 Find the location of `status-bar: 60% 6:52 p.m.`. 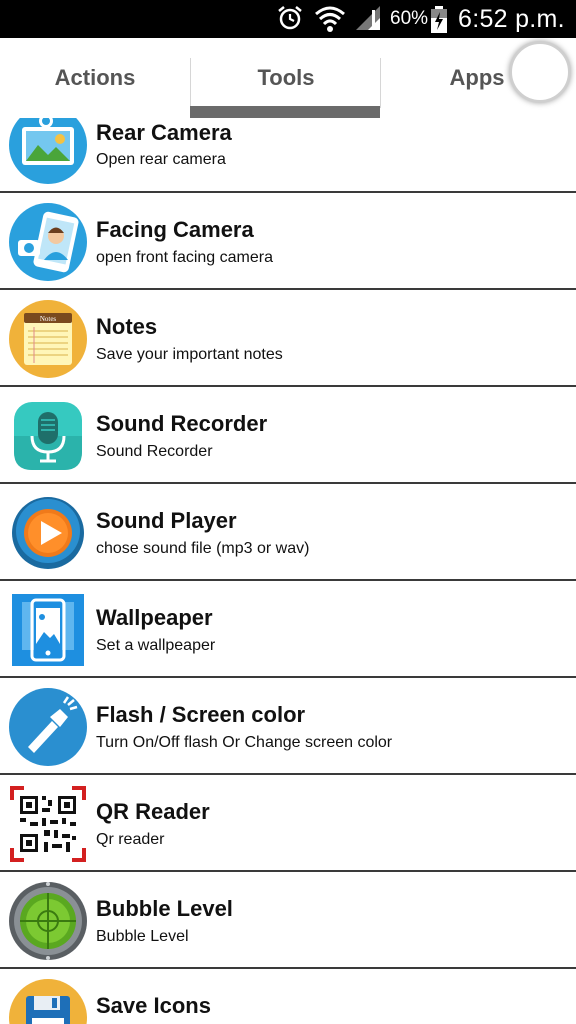

status-bar: 60% 6:52 p.m. is located at coordinates (288, 19).